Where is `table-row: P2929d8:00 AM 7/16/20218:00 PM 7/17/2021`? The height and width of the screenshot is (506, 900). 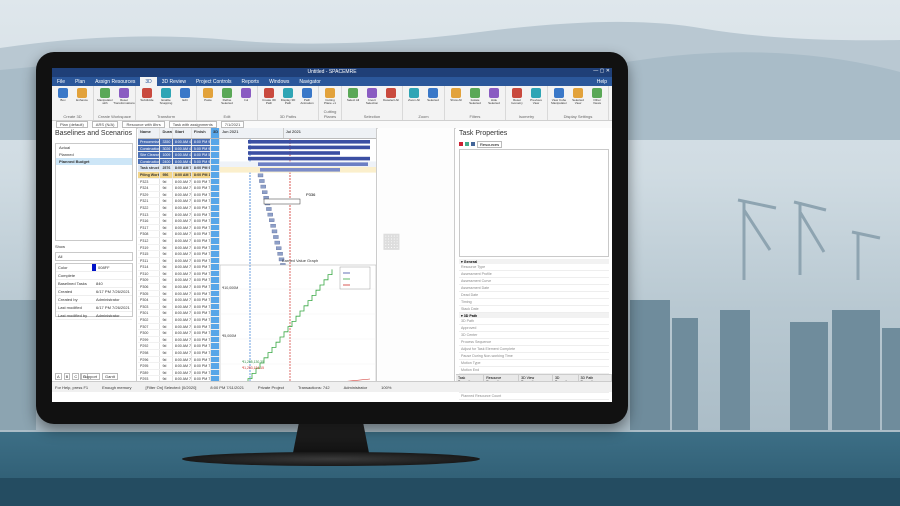
table-row: P2929d8:00 AM 7/16/20218:00 PM 7/17/2021 is located at coordinates (179, 346).